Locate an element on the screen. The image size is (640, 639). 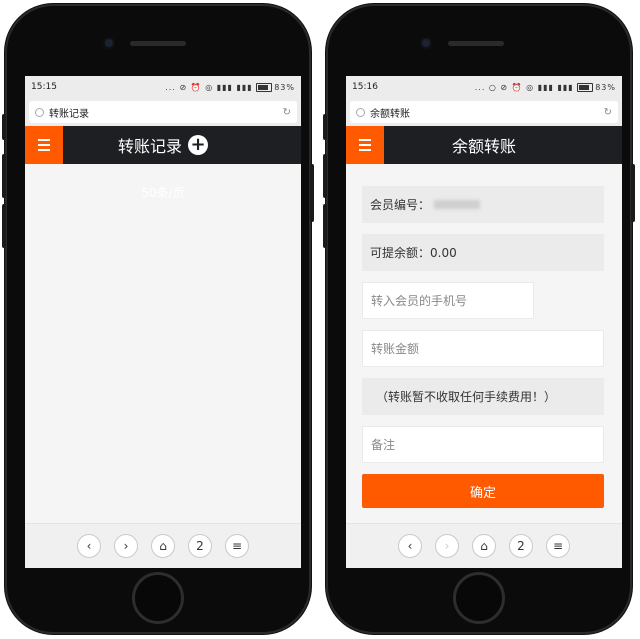
url-title: 余额转账 is located at coordinates (390, 114).